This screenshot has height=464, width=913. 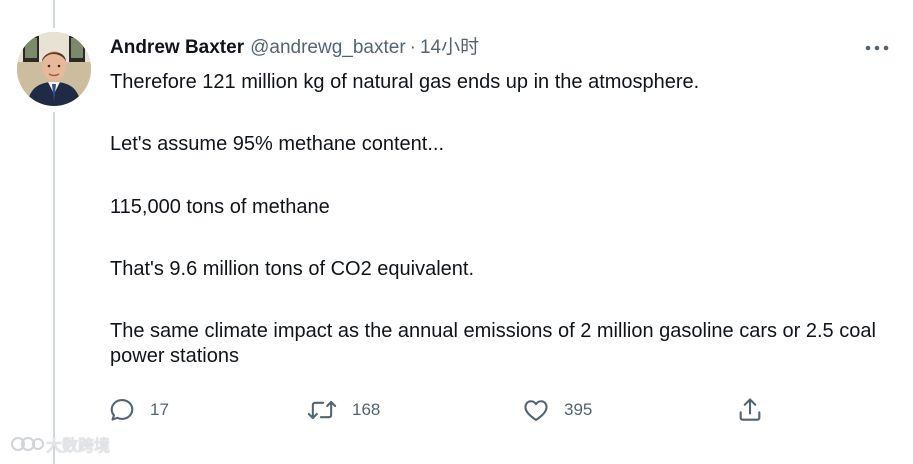 What do you see at coordinates (159, 409) in the screenshot?
I see `reply-count: 17` at bounding box center [159, 409].